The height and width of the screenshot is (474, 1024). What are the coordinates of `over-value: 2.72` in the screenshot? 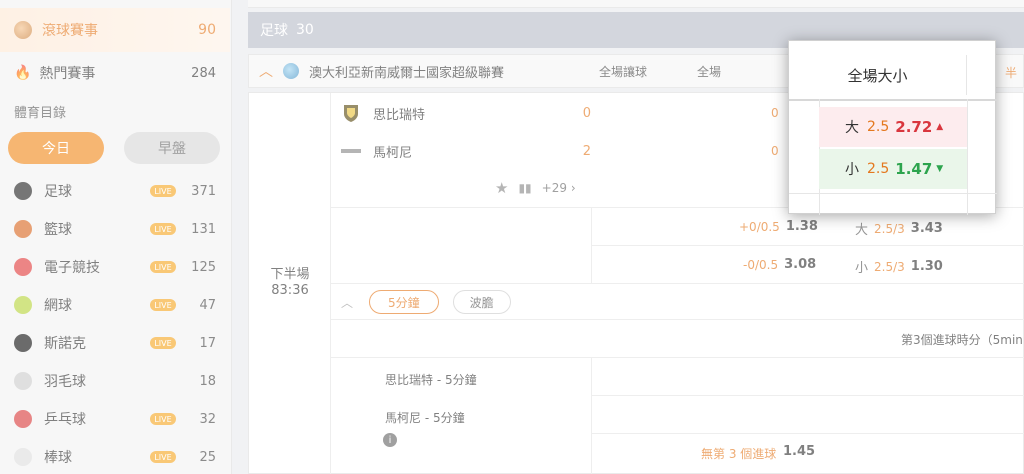 It's located at (914, 127).